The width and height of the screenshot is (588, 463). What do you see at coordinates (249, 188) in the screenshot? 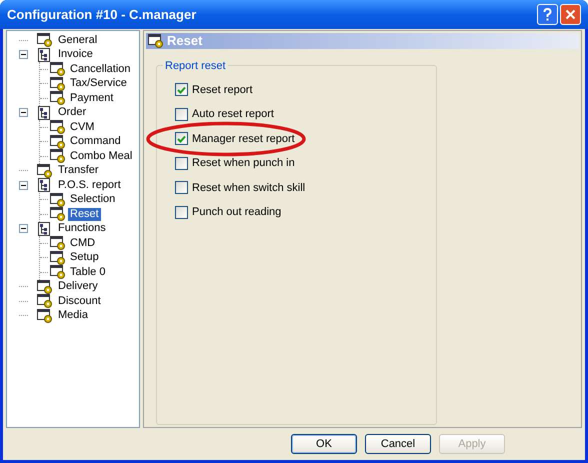
I see `checkbox-label: Reset when switch skill` at bounding box center [249, 188].